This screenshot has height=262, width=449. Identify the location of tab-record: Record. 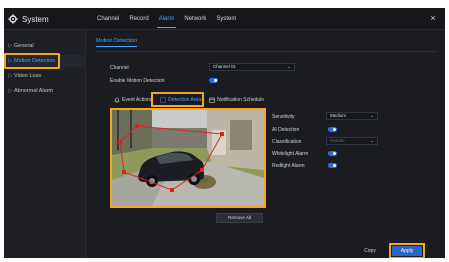
(138, 19).